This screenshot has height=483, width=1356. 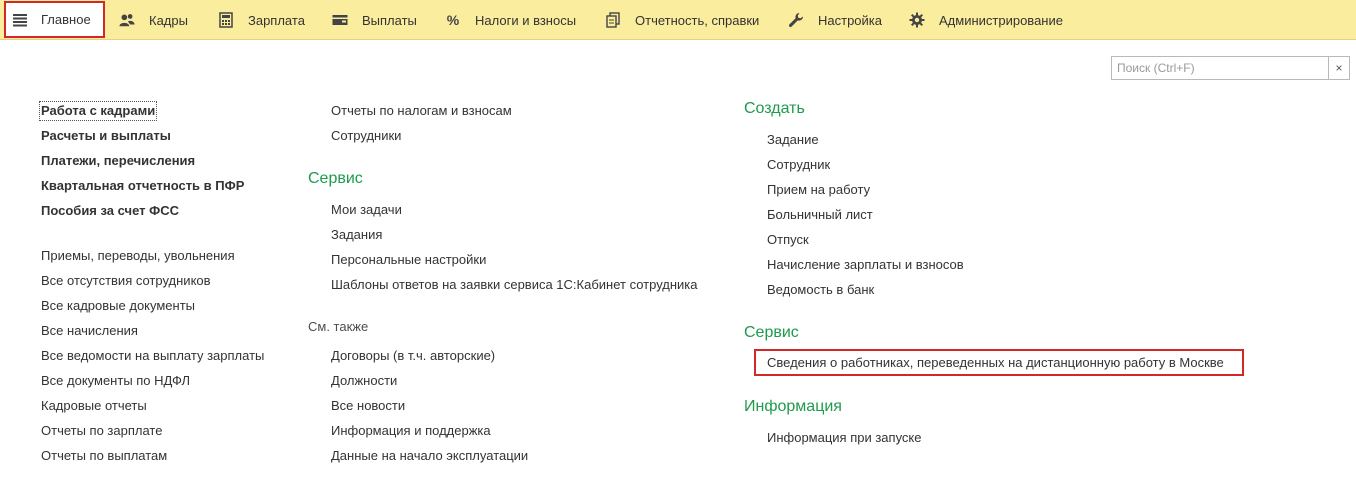 What do you see at coordinates (366, 210) in the screenshot?
I see `link-my-tasks: Мои задачи` at bounding box center [366, 210].